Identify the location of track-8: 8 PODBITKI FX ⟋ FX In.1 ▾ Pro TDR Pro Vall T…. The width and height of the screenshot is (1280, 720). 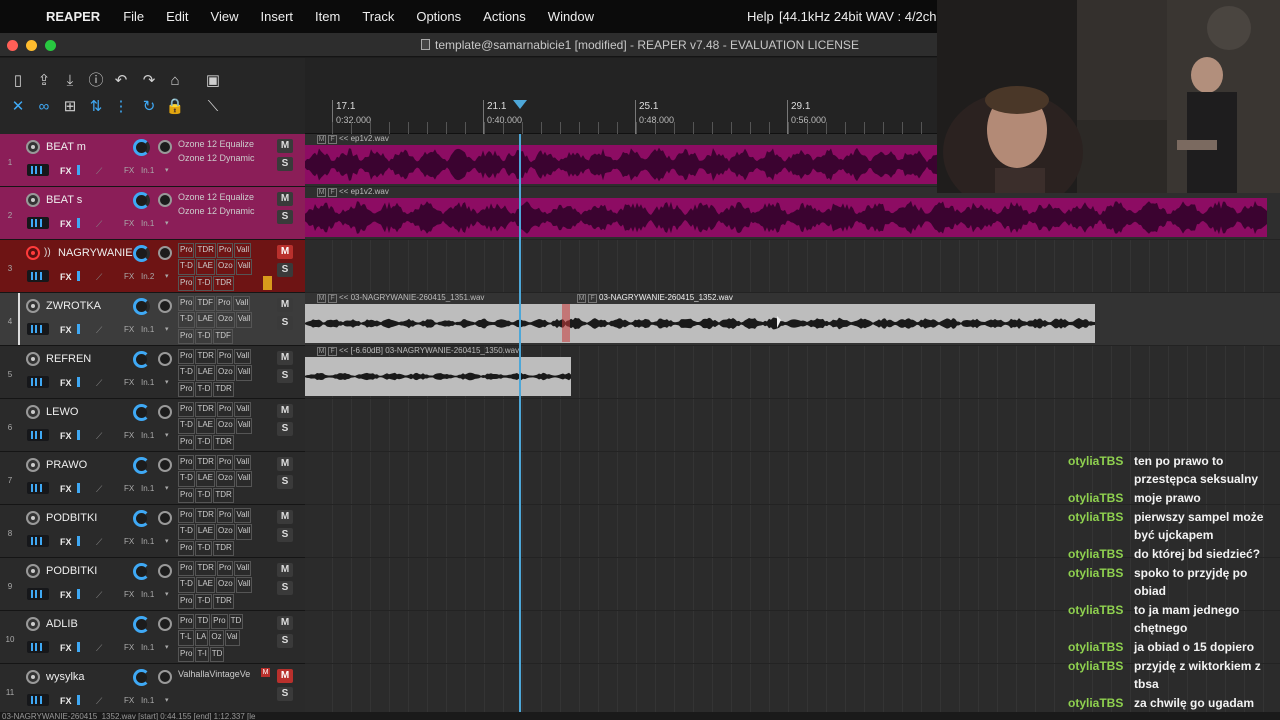
(152, 531).